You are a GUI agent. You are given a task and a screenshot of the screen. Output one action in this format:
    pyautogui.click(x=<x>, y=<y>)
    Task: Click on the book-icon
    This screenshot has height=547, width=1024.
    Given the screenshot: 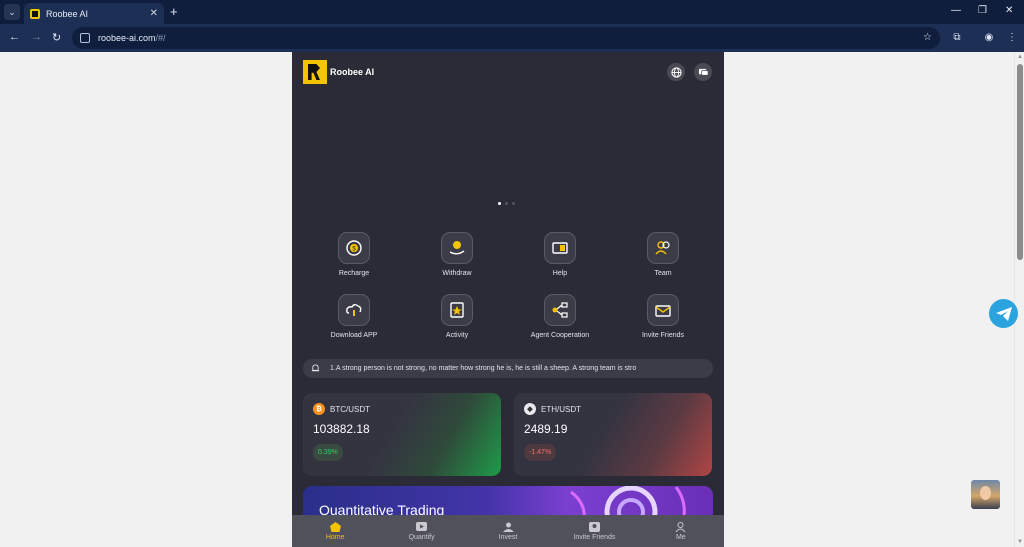 What is the action you would take?
    pyautogui.click(x=560, y=248)
    